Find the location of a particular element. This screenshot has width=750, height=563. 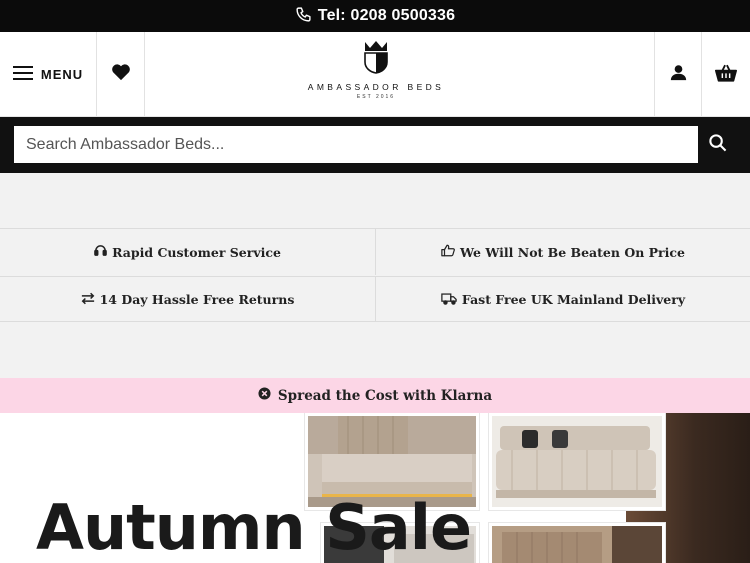

hero-title: Autumn Sale is located at coordinates (254, 527).